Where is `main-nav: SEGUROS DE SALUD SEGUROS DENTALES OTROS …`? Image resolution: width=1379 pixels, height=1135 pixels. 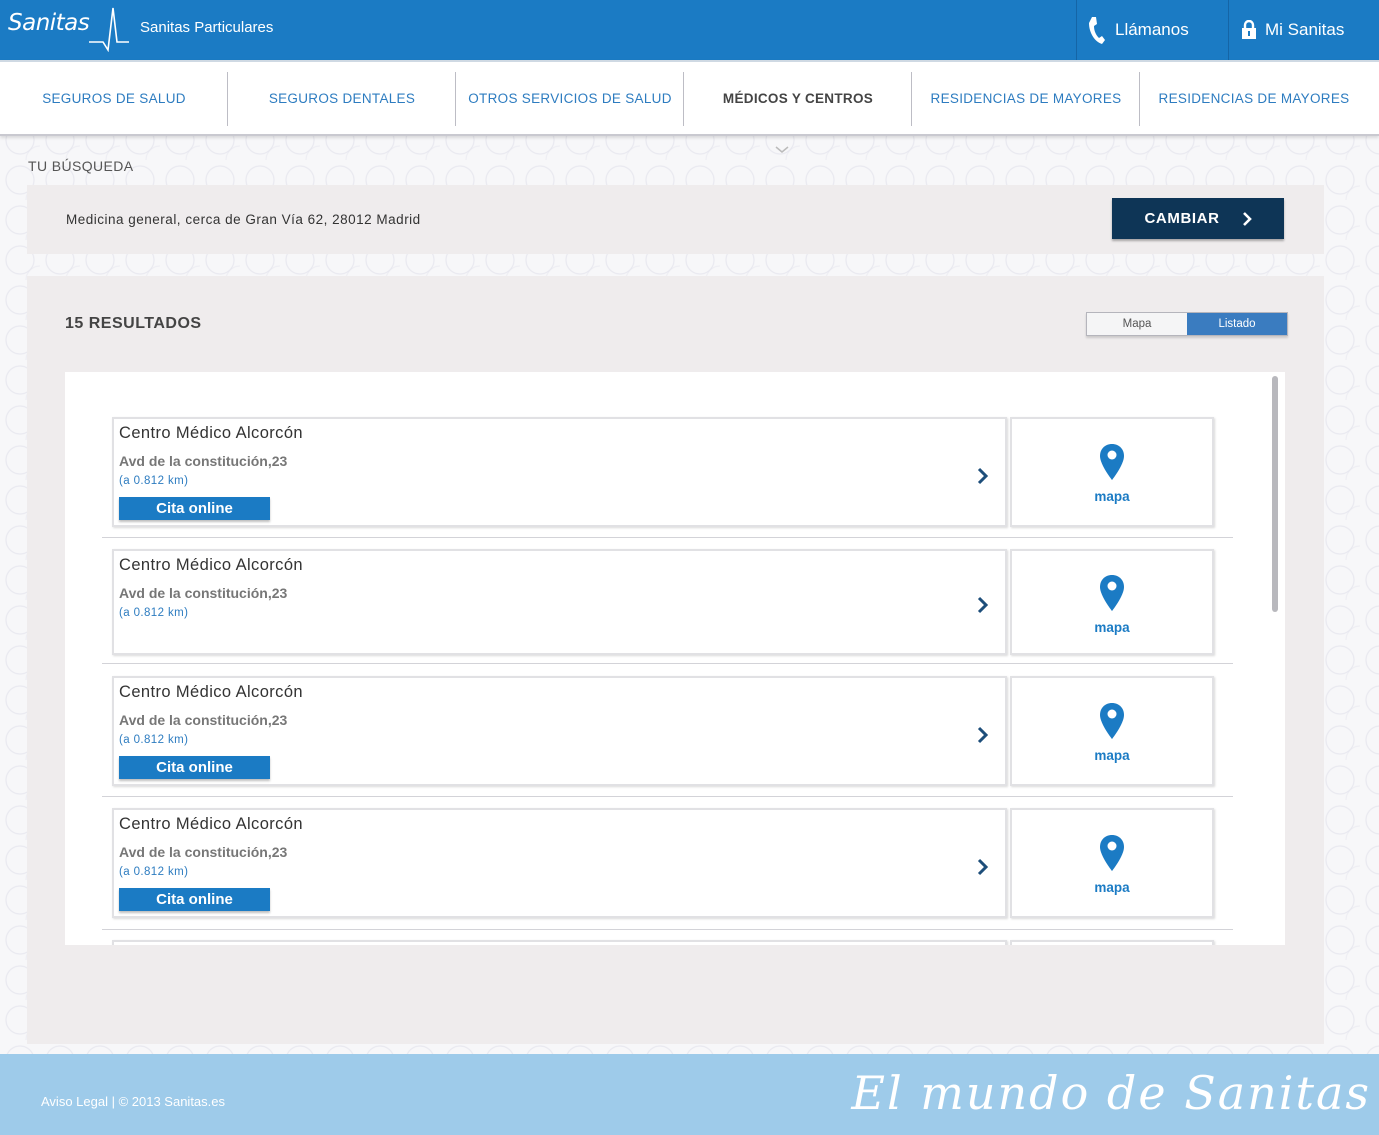 main-nav: SEGUROS DE SALUD SEGUROS DENTALES OTROS … is located at coordinates (689, 98).